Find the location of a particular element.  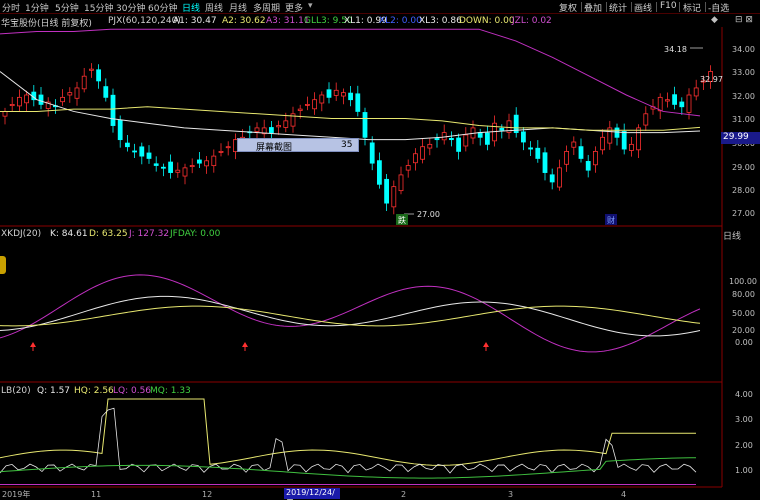

kdj-axis-label: 50.00 is located at coordinates (743, 313).